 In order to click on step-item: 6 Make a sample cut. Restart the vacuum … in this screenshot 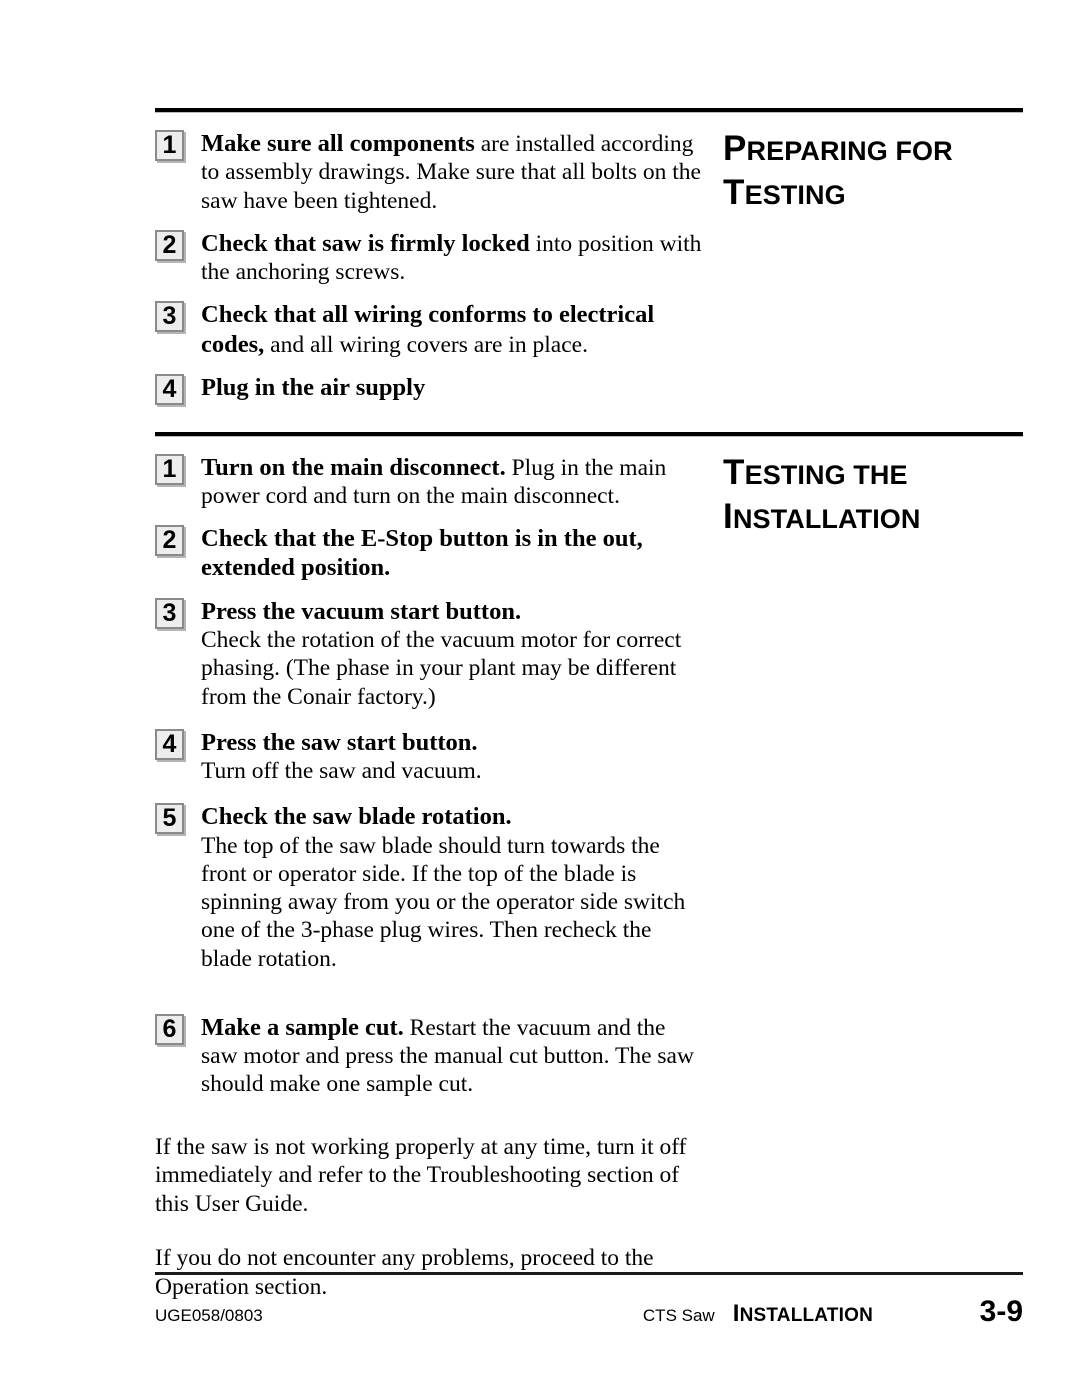, I will do `click(431, 1056)`.